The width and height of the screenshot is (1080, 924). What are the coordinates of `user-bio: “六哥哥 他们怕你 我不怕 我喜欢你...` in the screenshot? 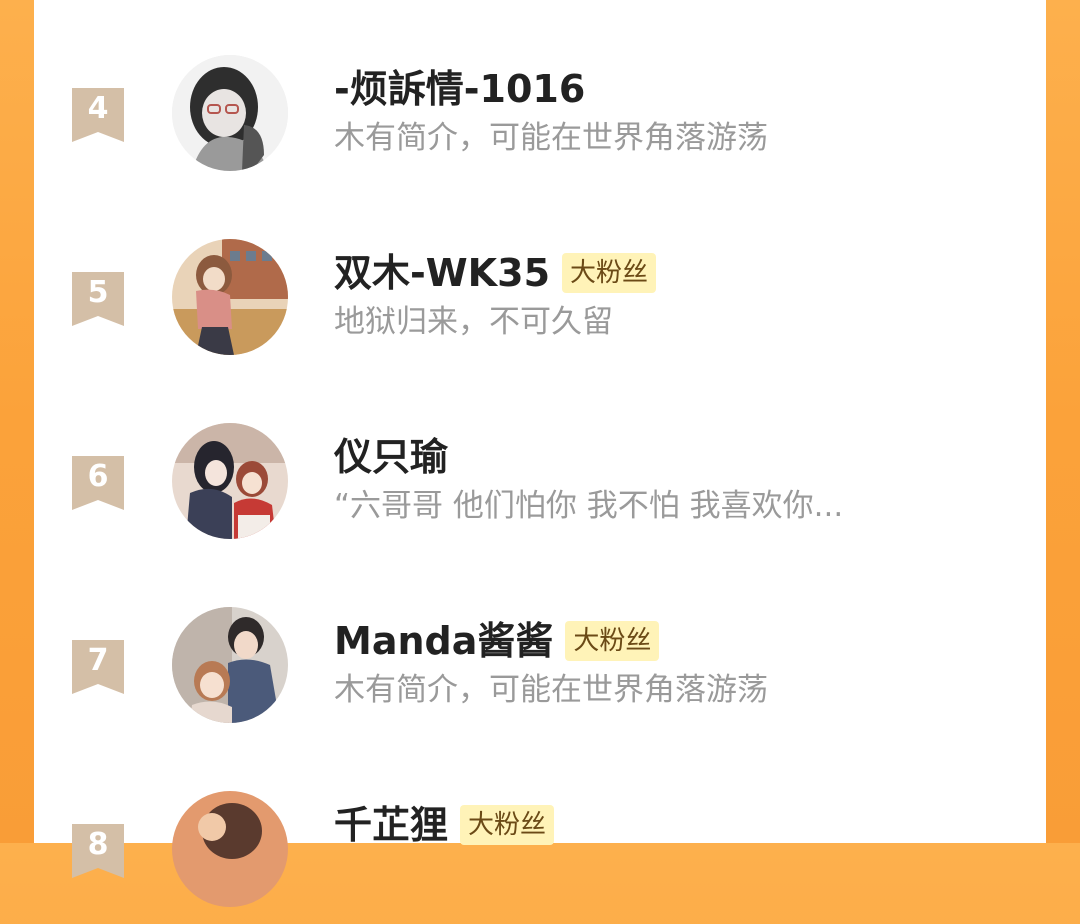 It's located at (589, 506).